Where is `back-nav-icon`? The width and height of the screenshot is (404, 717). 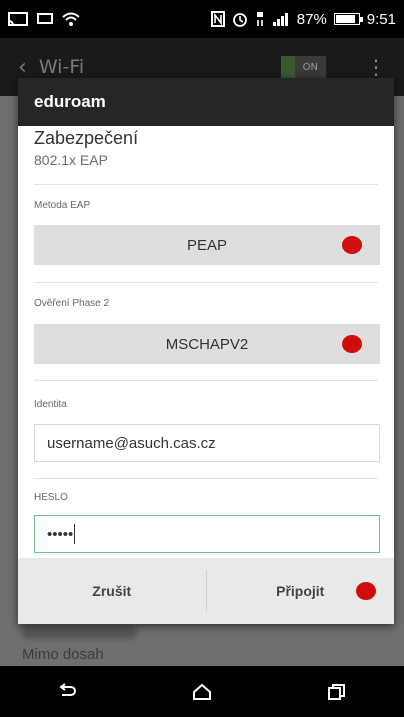
back-nav-icon is located at coordinates (67, 691).